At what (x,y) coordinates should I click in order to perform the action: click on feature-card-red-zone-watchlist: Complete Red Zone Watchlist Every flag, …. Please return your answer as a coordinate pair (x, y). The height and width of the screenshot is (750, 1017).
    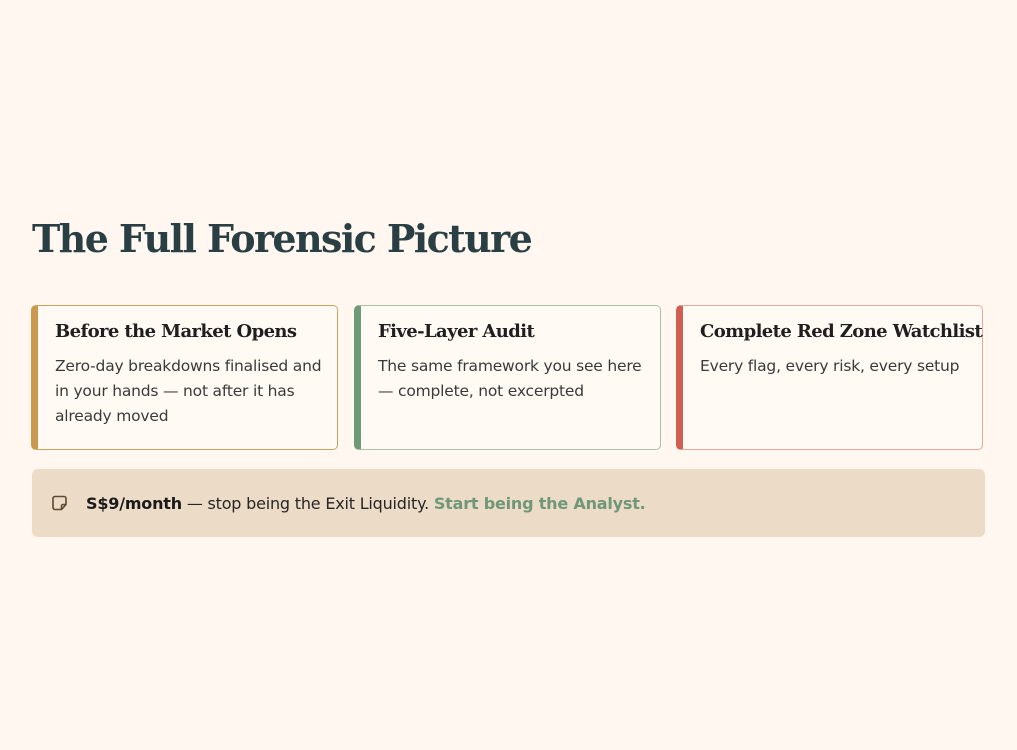
    Looking at the image, I should click on (829, 377).